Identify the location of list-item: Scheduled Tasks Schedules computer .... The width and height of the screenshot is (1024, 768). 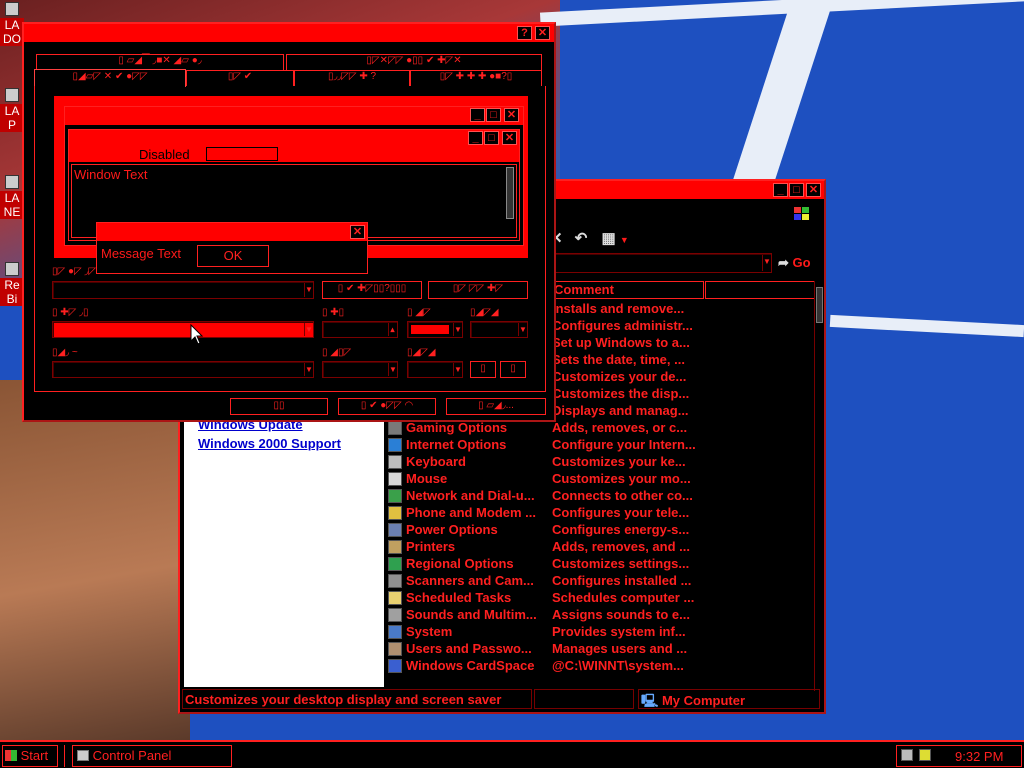
(601, 598).